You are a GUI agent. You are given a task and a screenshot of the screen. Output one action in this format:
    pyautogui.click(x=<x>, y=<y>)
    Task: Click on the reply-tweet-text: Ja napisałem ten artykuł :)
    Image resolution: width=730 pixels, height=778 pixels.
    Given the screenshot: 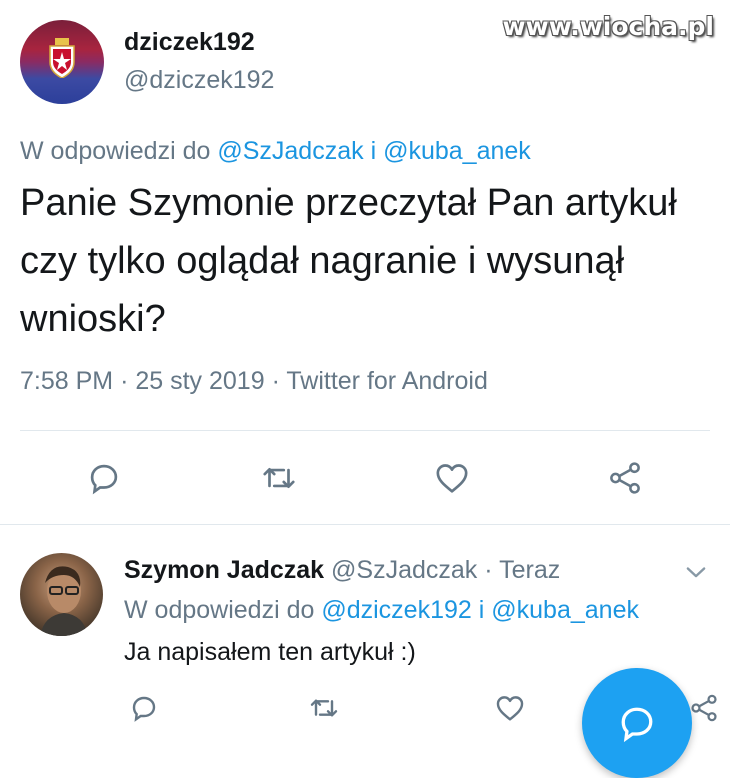 What is the action you would take?
    pyautogui.click(x=270, y=652)
    